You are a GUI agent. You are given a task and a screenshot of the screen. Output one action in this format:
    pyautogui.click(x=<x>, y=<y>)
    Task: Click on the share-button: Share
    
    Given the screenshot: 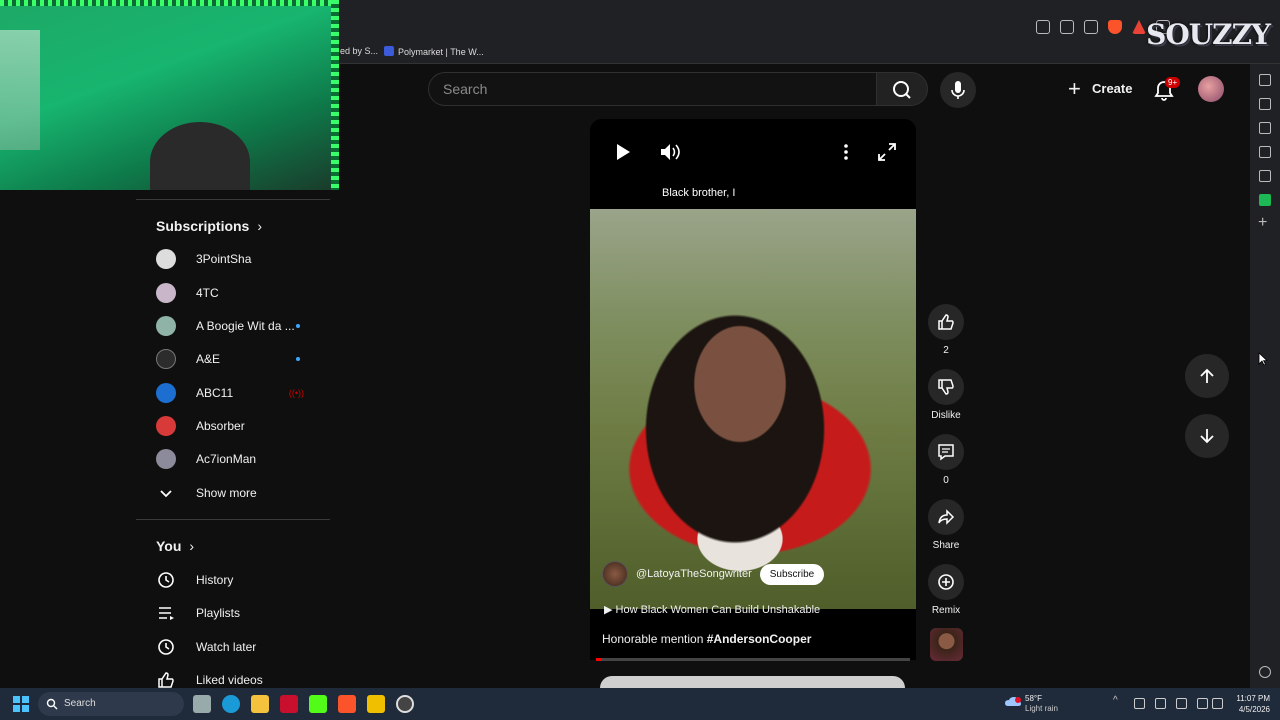 What is the action you would take?
    pyautogui.click(x=946, y=525)
    